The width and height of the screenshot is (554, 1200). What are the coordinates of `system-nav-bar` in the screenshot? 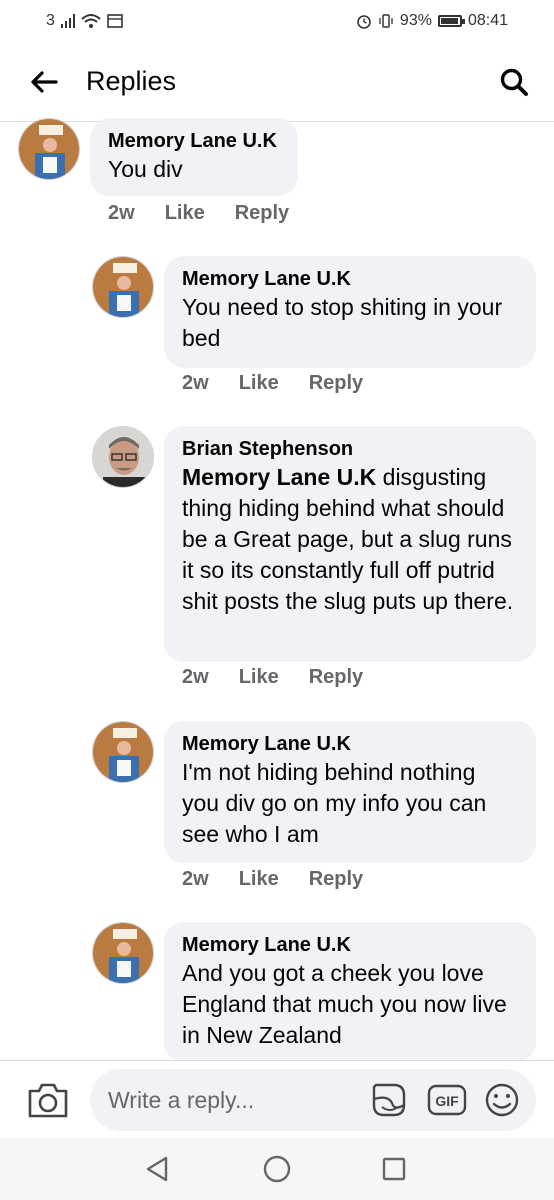 It's located at (277, 1169).